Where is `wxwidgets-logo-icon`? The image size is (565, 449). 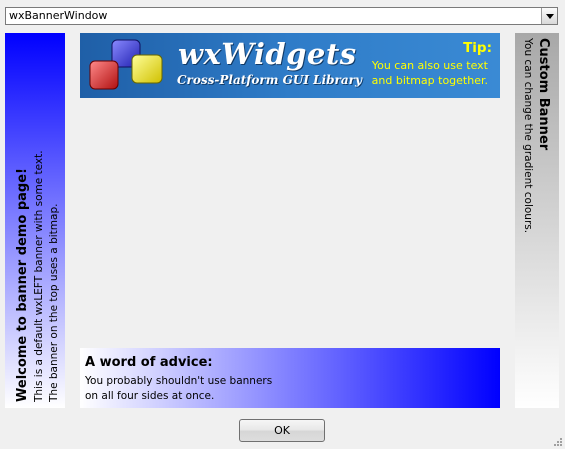 wxwidgets-logo-icon is located at coordinates (126, 64).